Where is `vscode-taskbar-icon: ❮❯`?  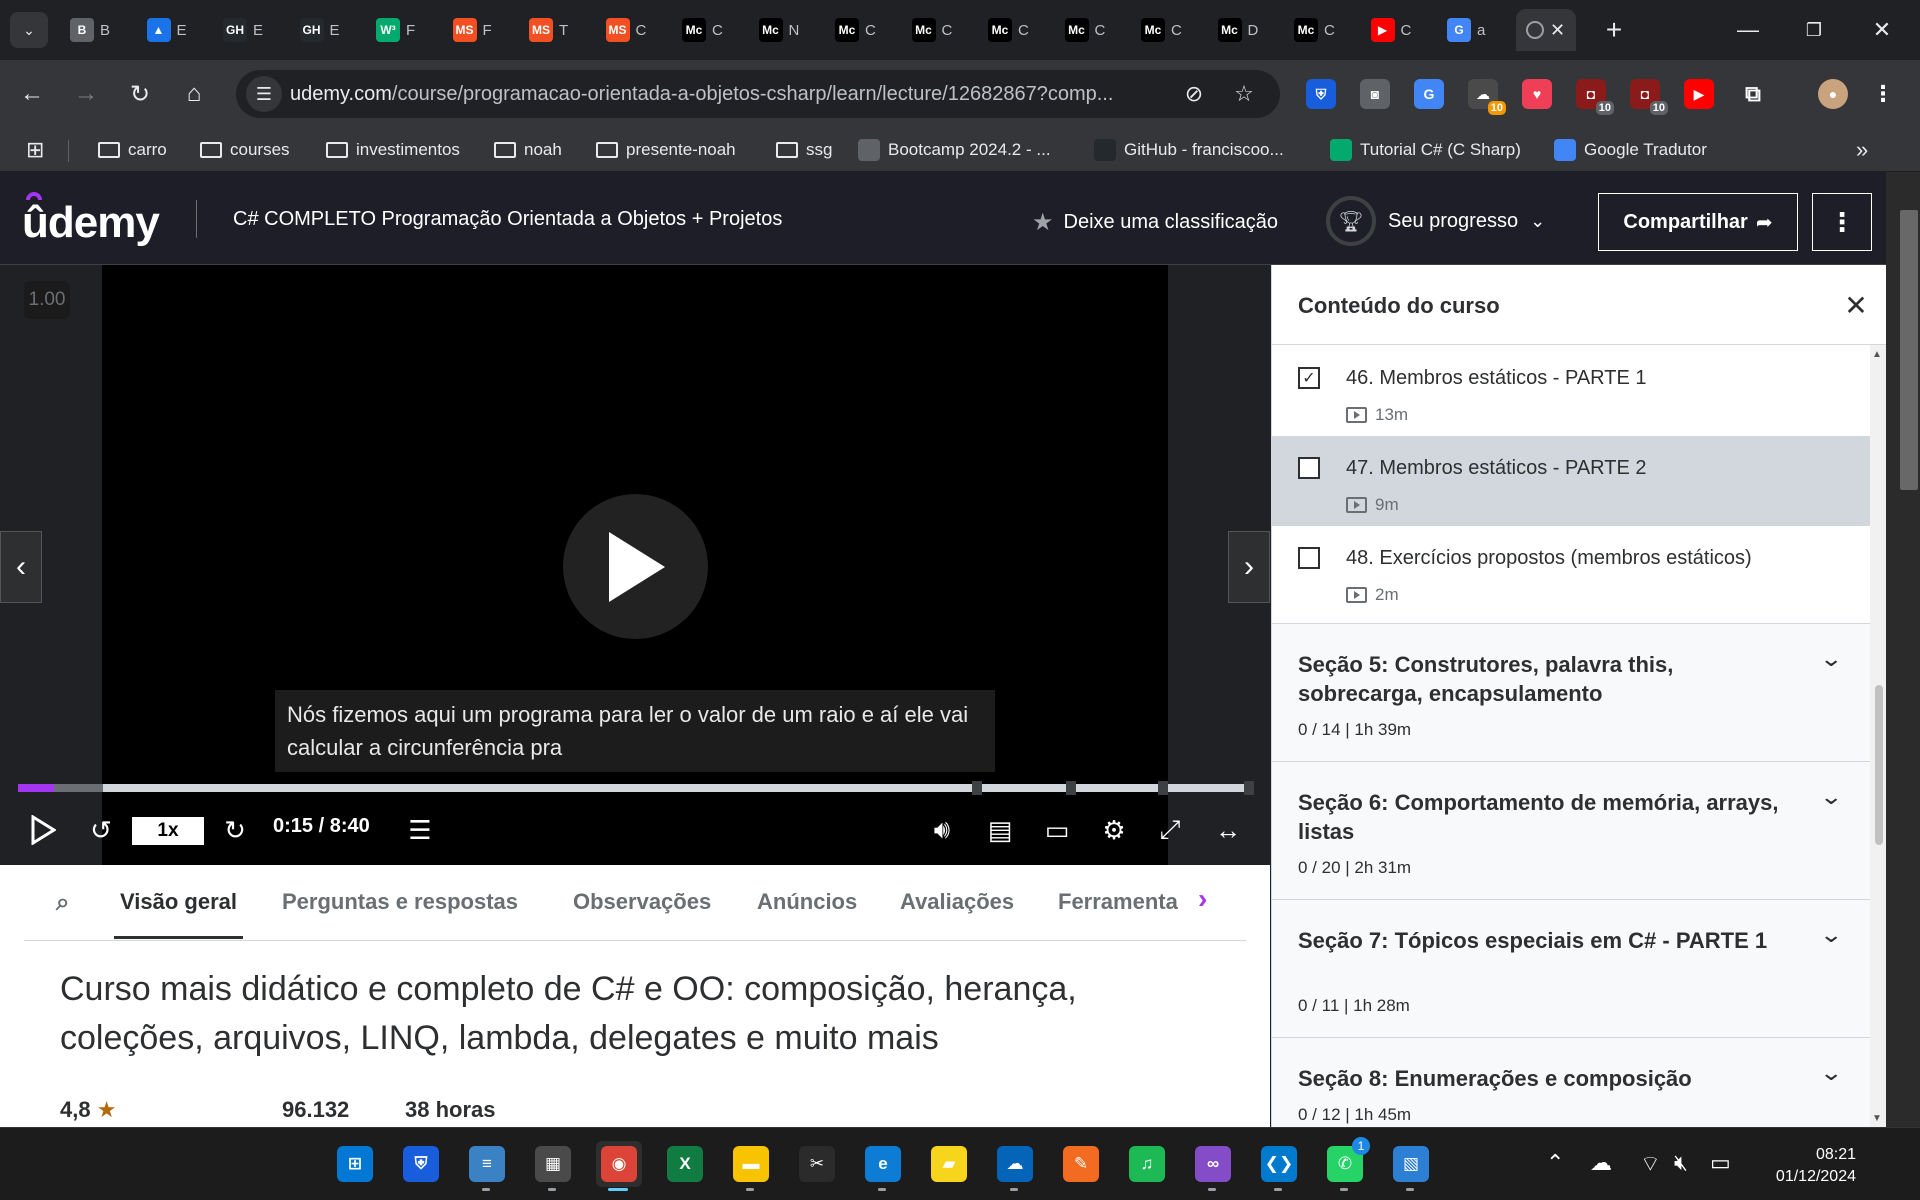 vscode-taskbar-icon: ❮❯ is located at coordinates (1279, 1166).